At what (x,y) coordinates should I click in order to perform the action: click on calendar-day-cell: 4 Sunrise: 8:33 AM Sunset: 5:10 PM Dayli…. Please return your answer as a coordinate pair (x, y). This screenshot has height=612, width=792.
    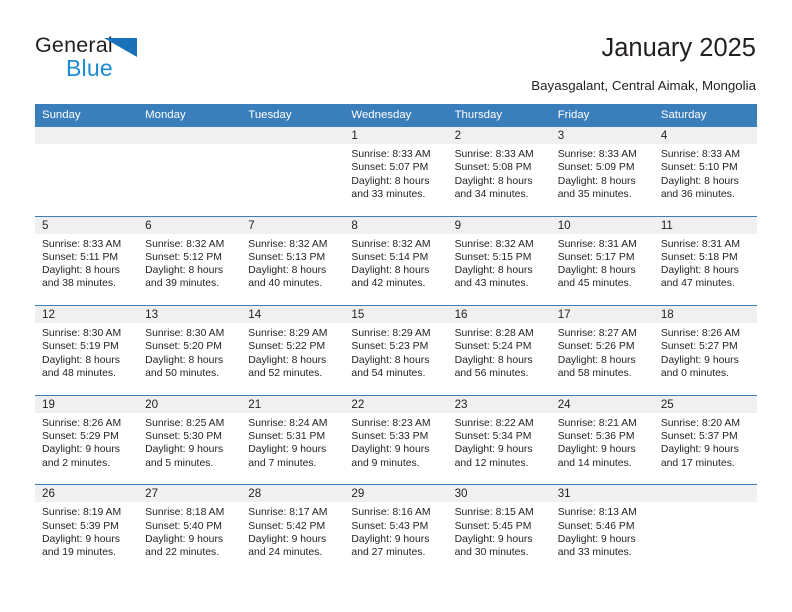
    Looking at the image, I should click on (705, 171).